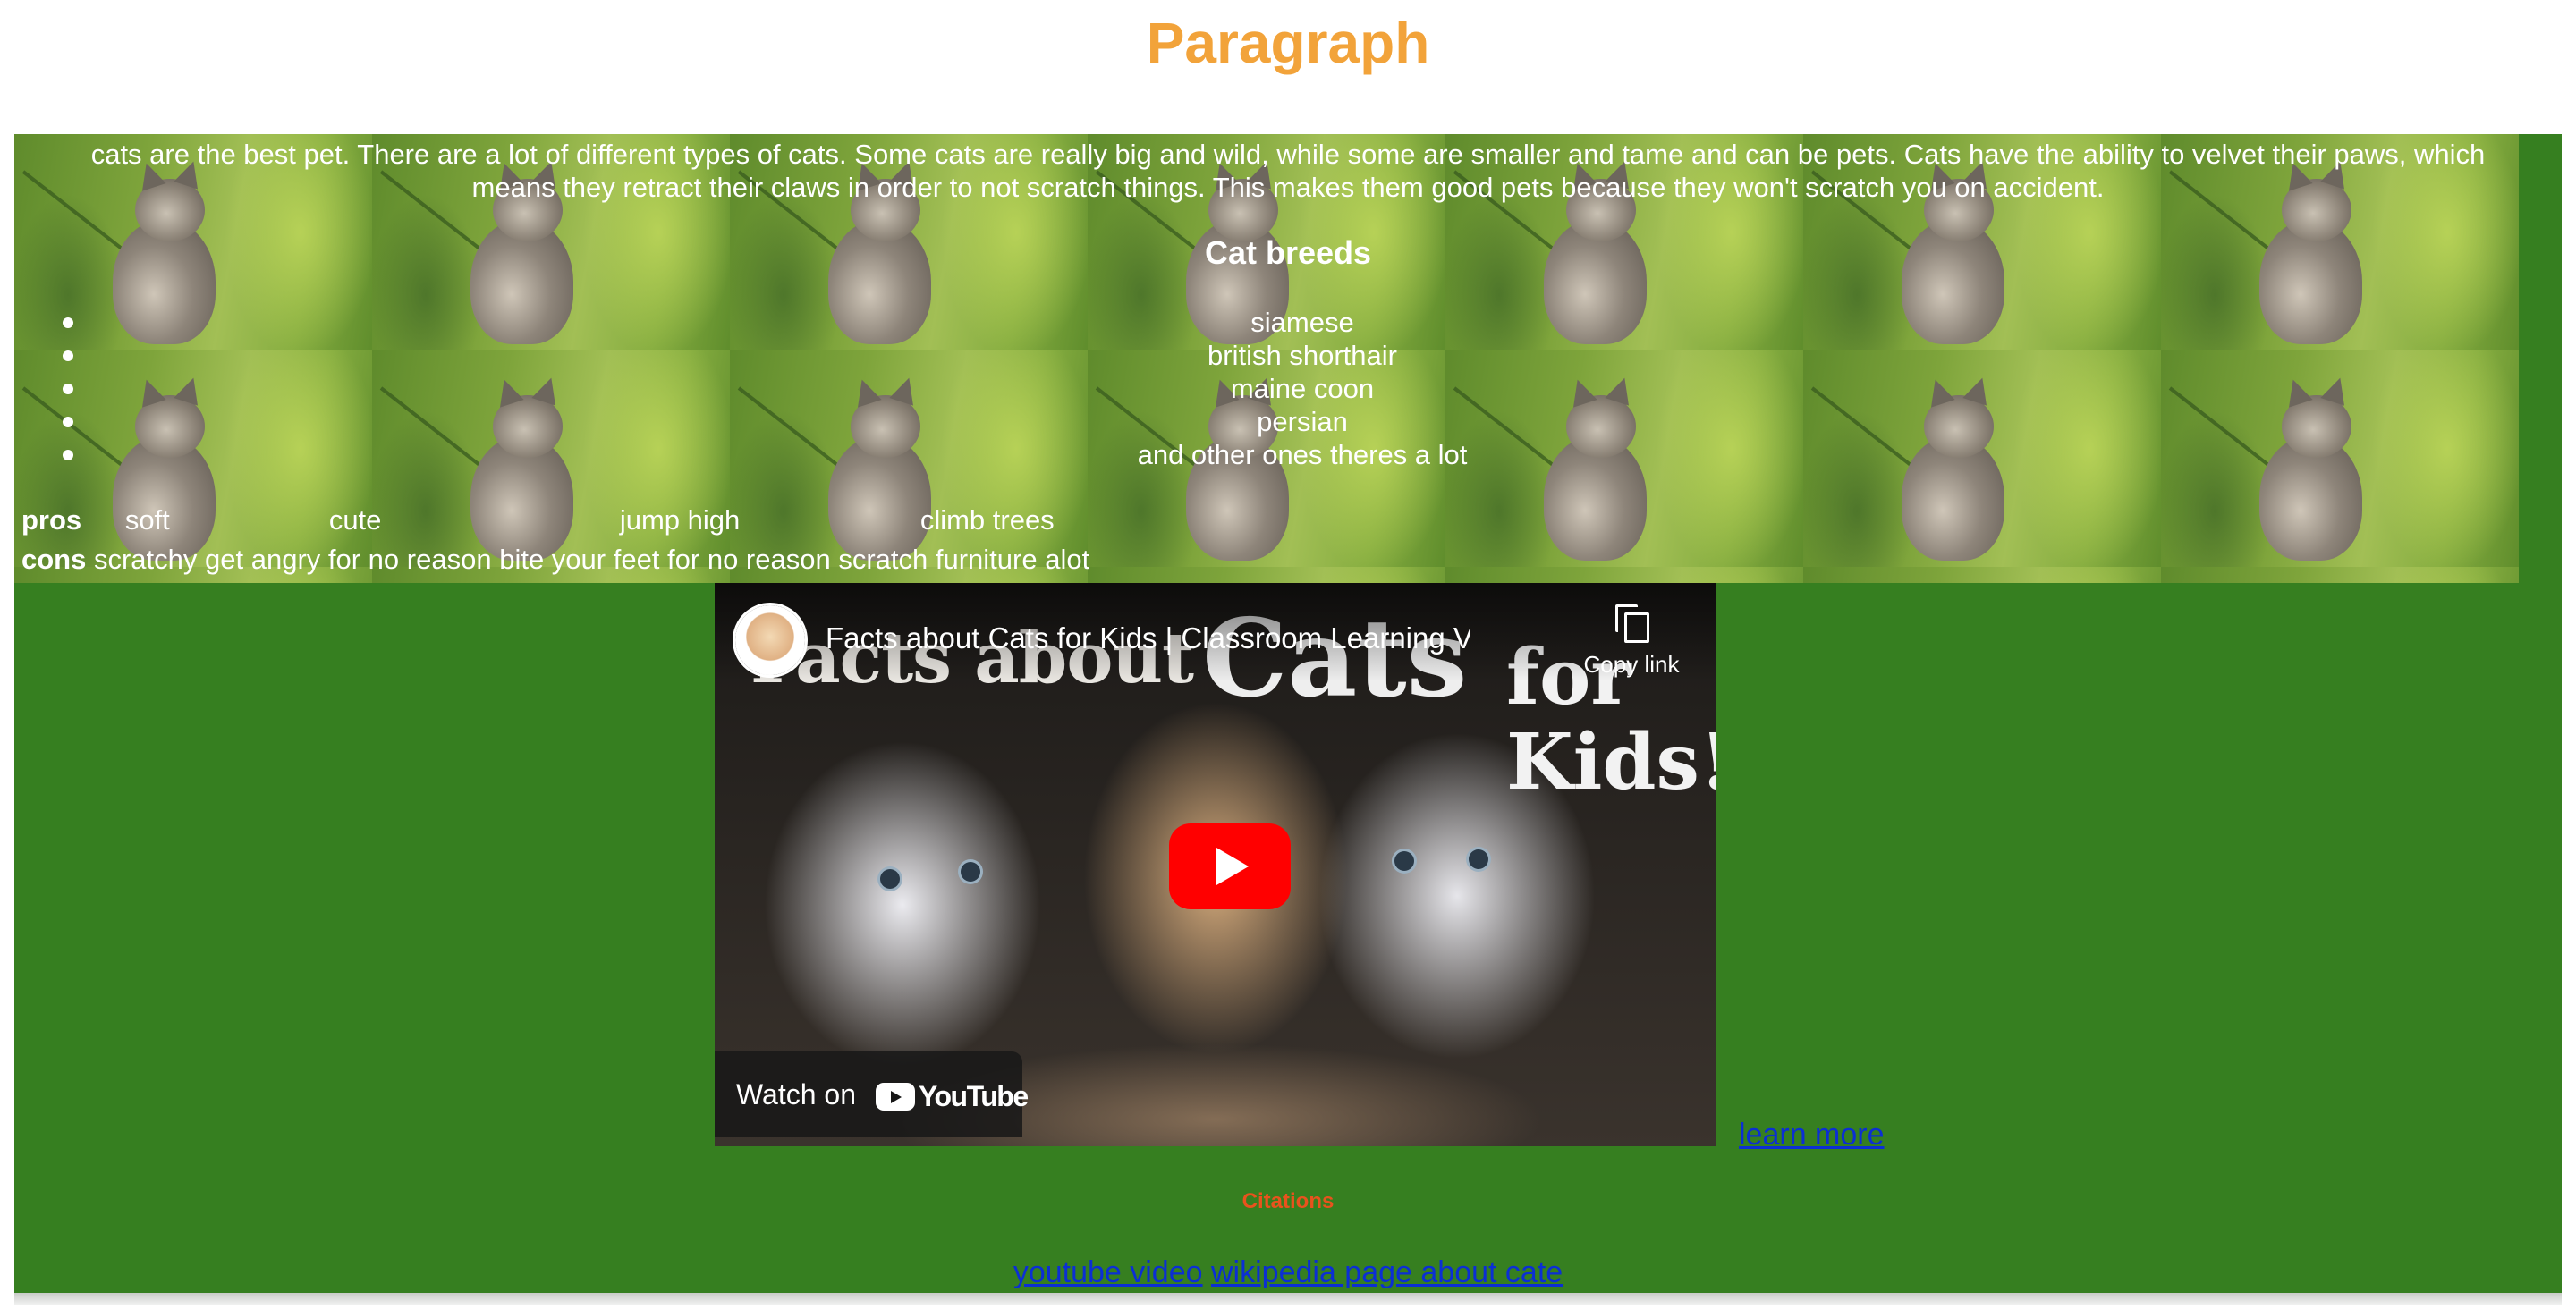 The height and width of the screenshot is (1309, 2576). I want to click on breed-label: persian, so click(1302, 421).